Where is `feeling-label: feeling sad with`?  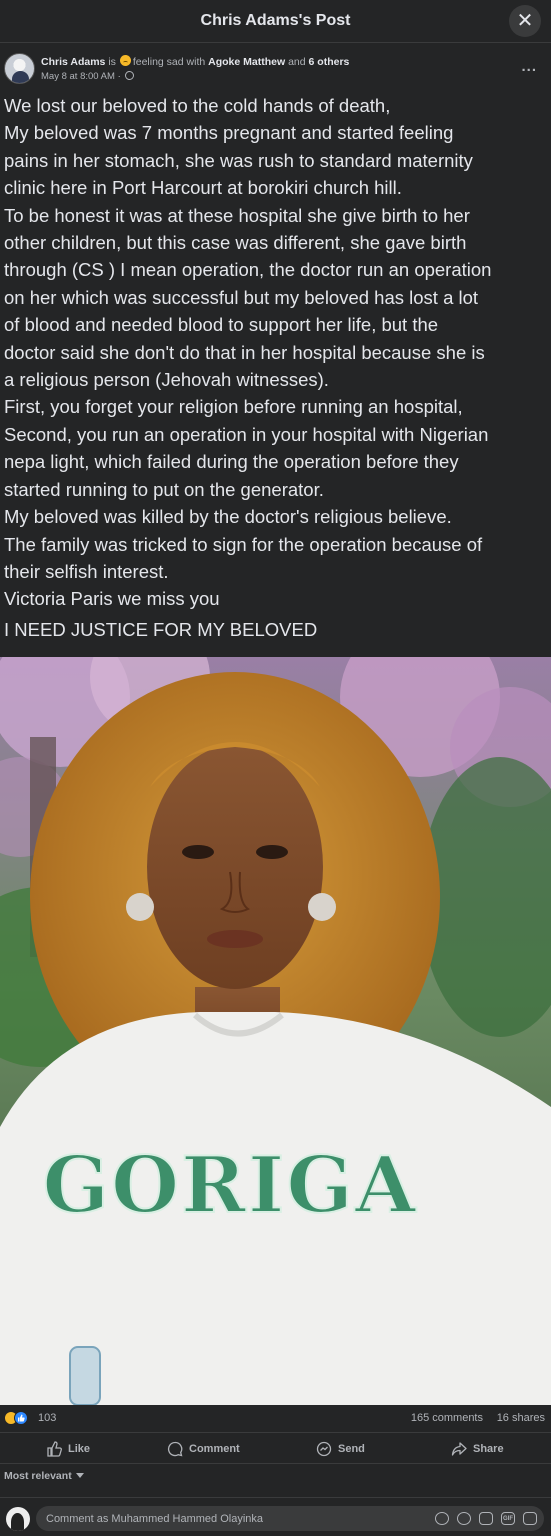 feeling-label: feeling sad with is located at coordinates (169, 62).